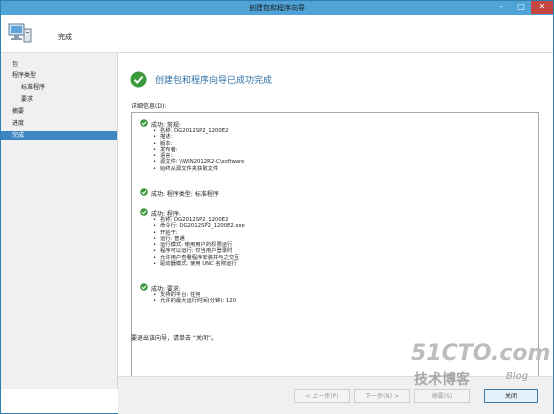 This screenshot has width=554, height=414. I want to click on close-instruction: 要退出该向导，请单击 “关闭”。, so click(174, 338).